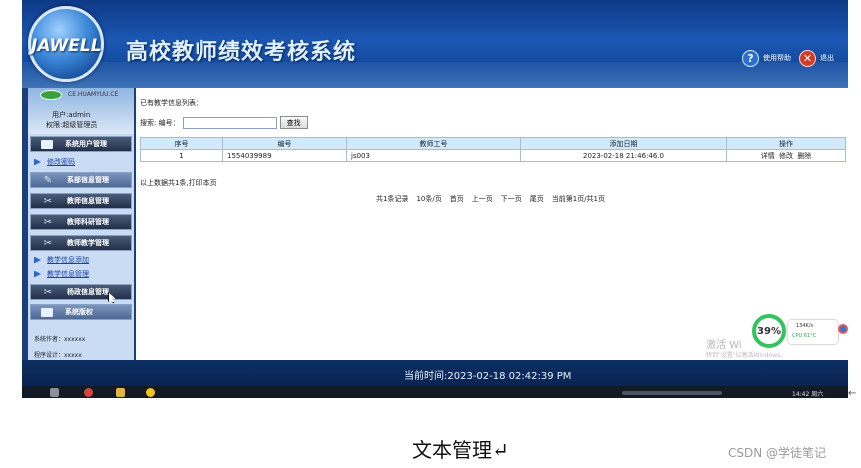 The height and width of the screenshot is (468, 861). What do you see at coordinates (537, 199) in the screenshot?
I see `pager-last: 尾页` at bounding box center [537, 199].